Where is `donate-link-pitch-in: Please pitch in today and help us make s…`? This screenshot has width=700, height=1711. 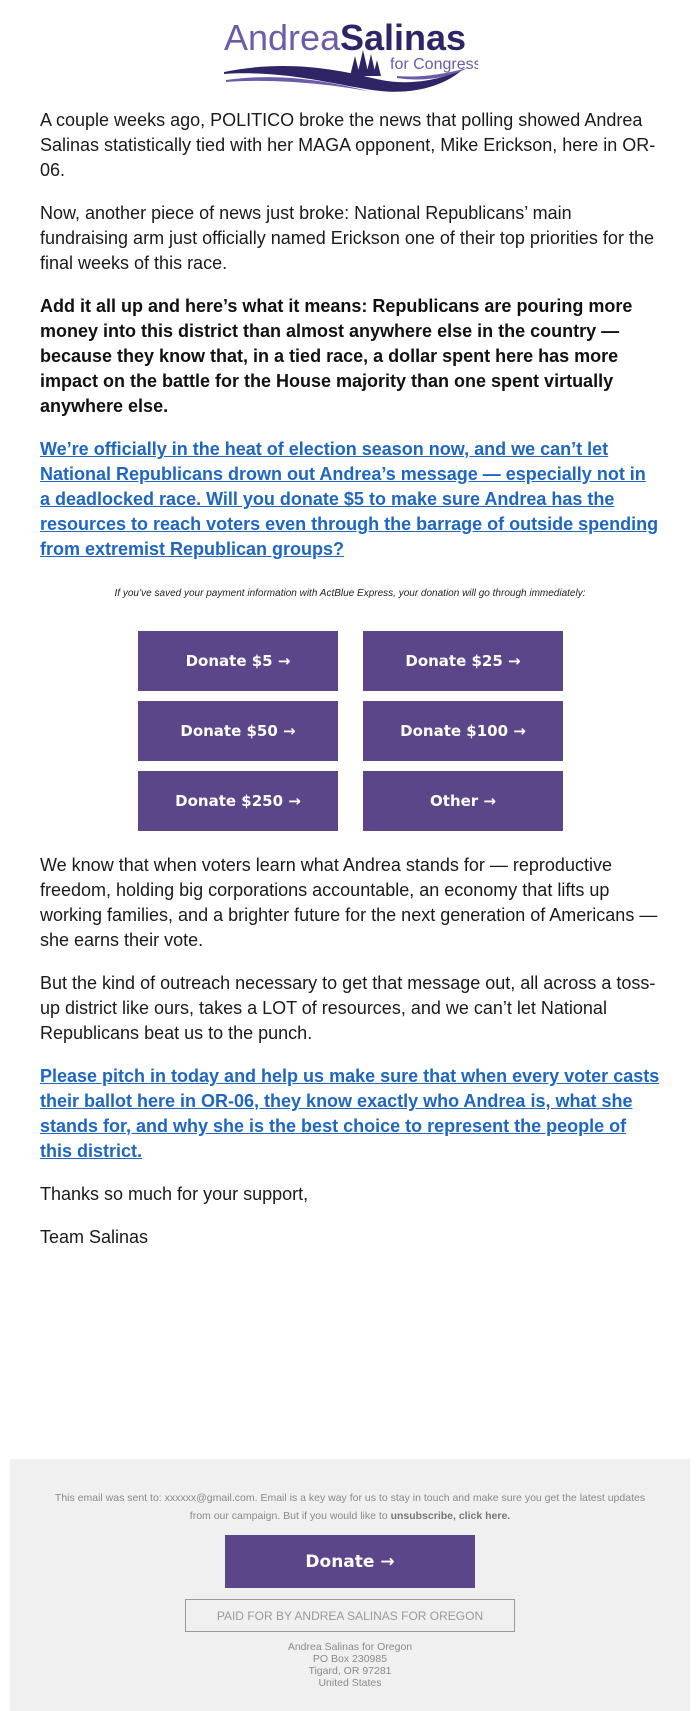
donate-link-pitch-in: Please pitch in today and help us make s… is located at coordinates (350, 1114).